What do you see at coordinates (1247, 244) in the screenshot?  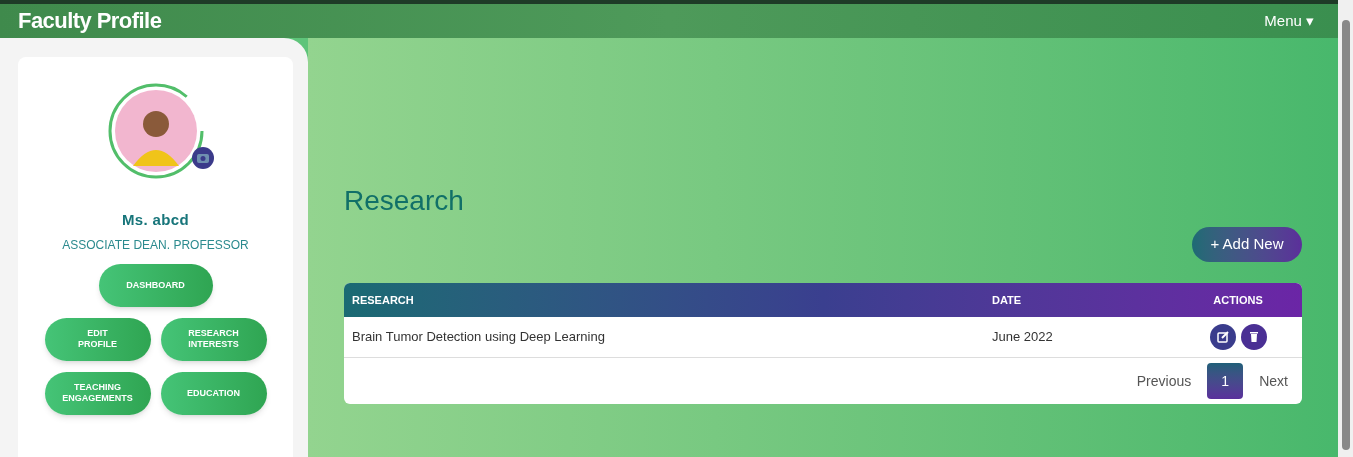 I see `add-new-button: + Add New` at bounding box center [1247, 244].